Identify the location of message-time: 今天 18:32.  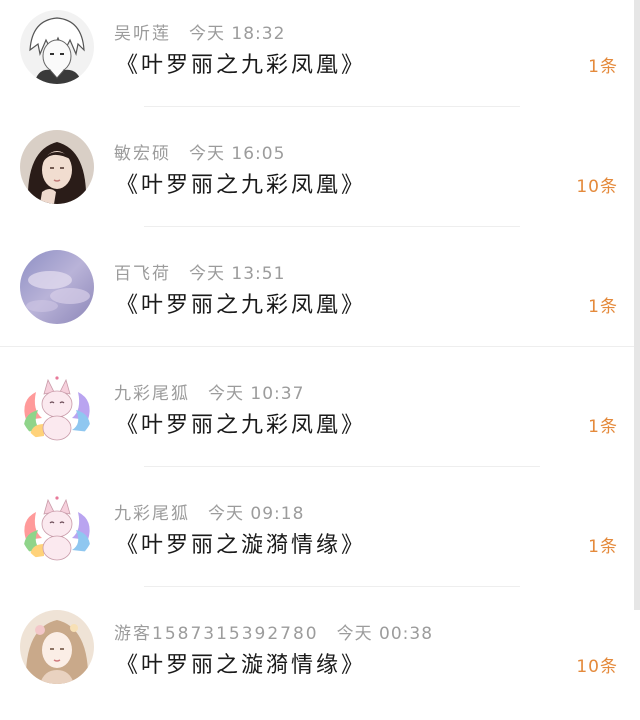
(237, 33).